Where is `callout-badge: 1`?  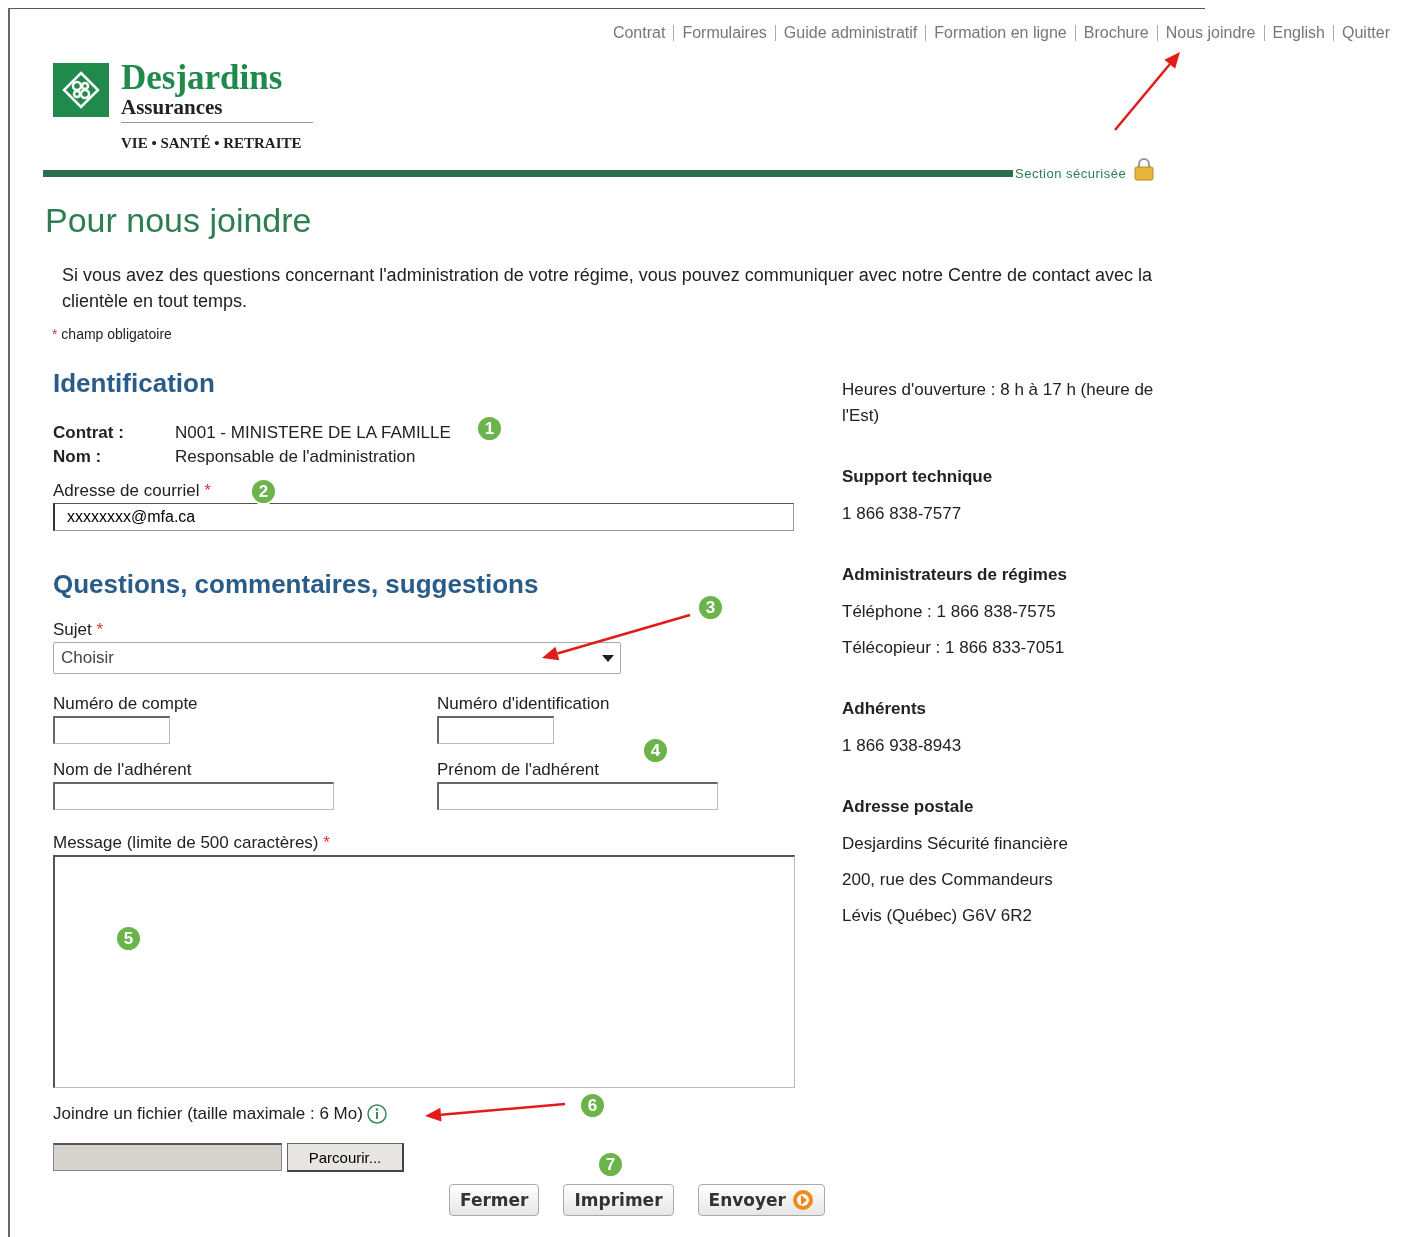
callout-badge: 1 is located at coordinates (489, 428).